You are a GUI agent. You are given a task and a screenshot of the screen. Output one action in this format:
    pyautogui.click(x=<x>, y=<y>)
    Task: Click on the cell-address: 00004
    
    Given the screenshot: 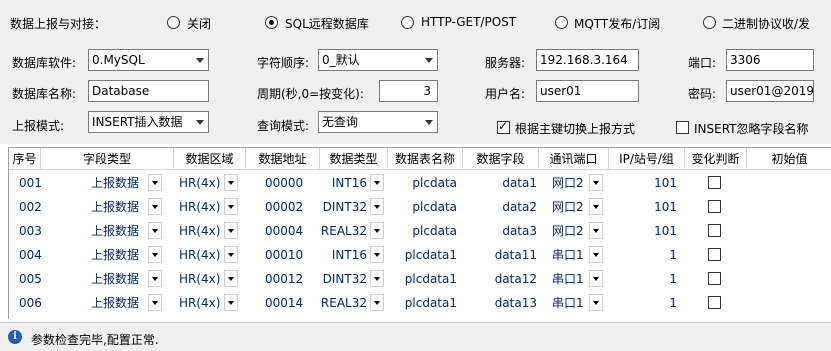 What is the action you would take?
    pyautogui.click(x=284, y=231)
    